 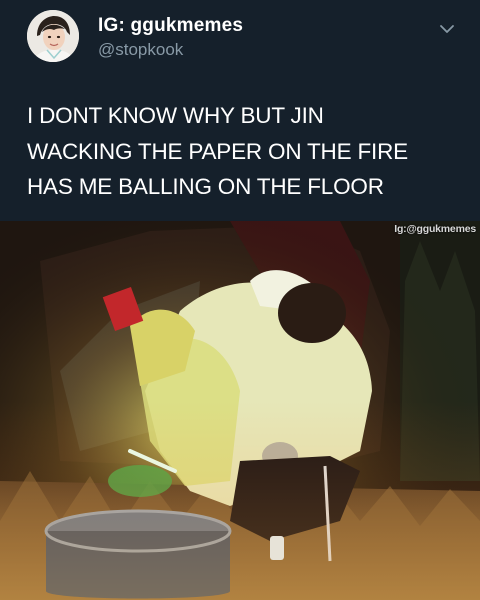 What do you see at coordinates (435, 229) in the screenshot?
I see `watermark: Ig:@ggukmemes` at bounding box center [435, 229].